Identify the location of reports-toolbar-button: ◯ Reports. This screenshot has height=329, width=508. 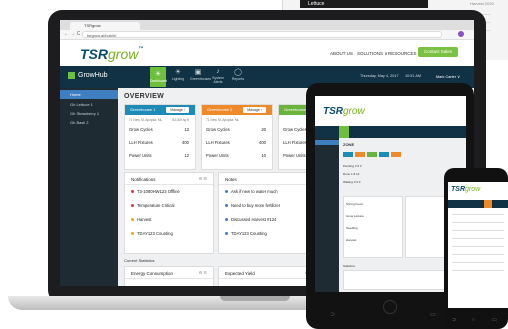
(238, 74).